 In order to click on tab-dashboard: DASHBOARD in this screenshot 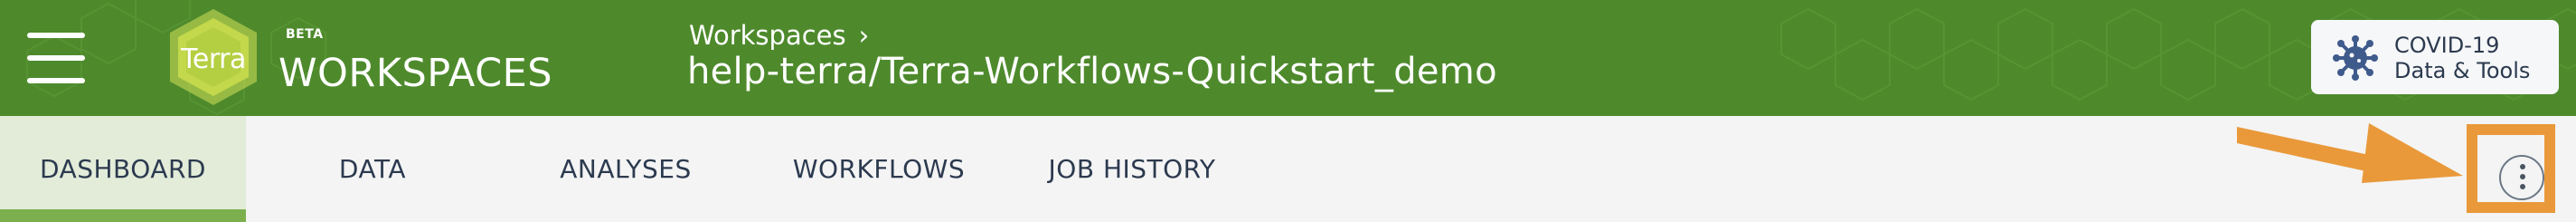, I will do `click(123, 169)`.